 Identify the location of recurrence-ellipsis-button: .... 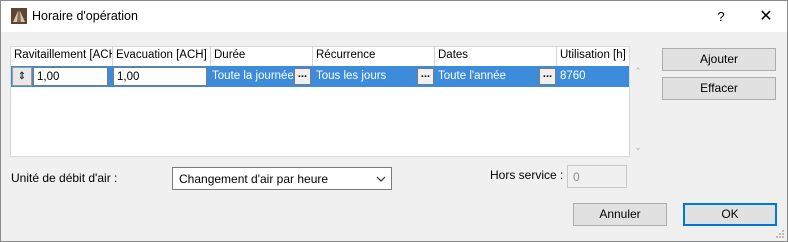
(425, 76).